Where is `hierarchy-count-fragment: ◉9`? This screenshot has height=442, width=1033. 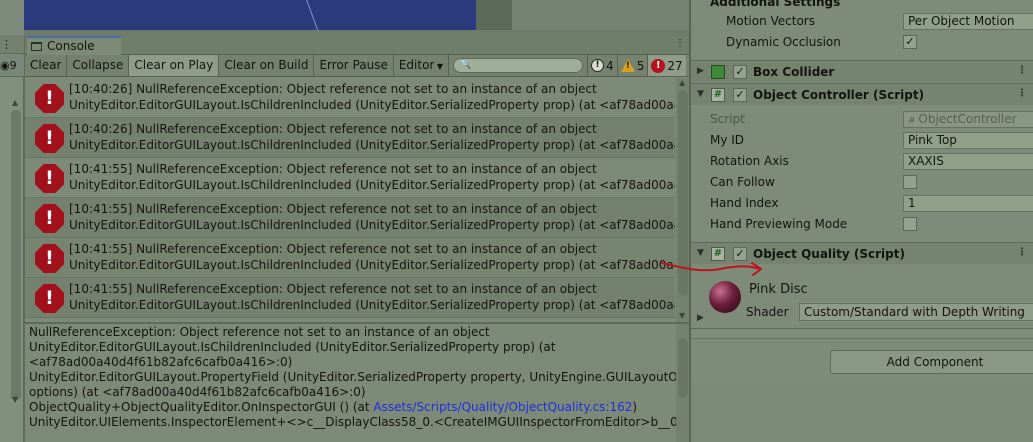
hierarchy-count-fragment: ◉9 is located at coordinates (12, 66).